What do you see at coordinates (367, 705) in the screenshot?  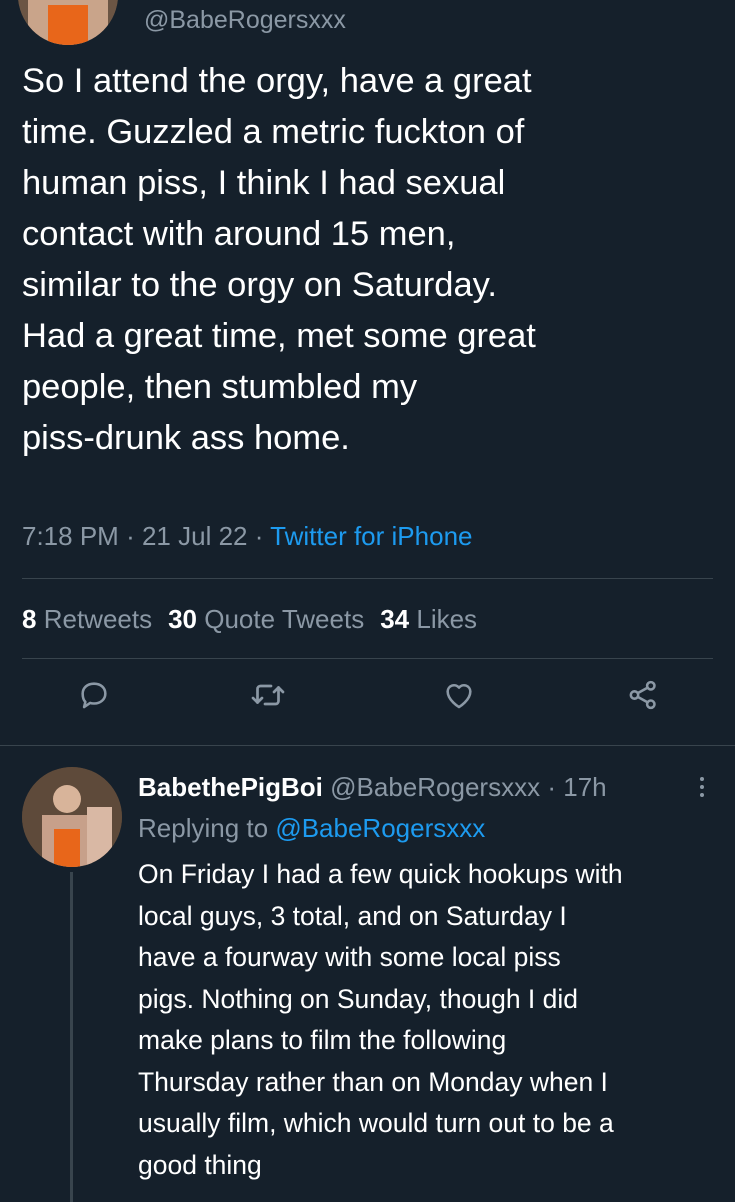 I see `tweet-actions` at bounding box center [367, 705].